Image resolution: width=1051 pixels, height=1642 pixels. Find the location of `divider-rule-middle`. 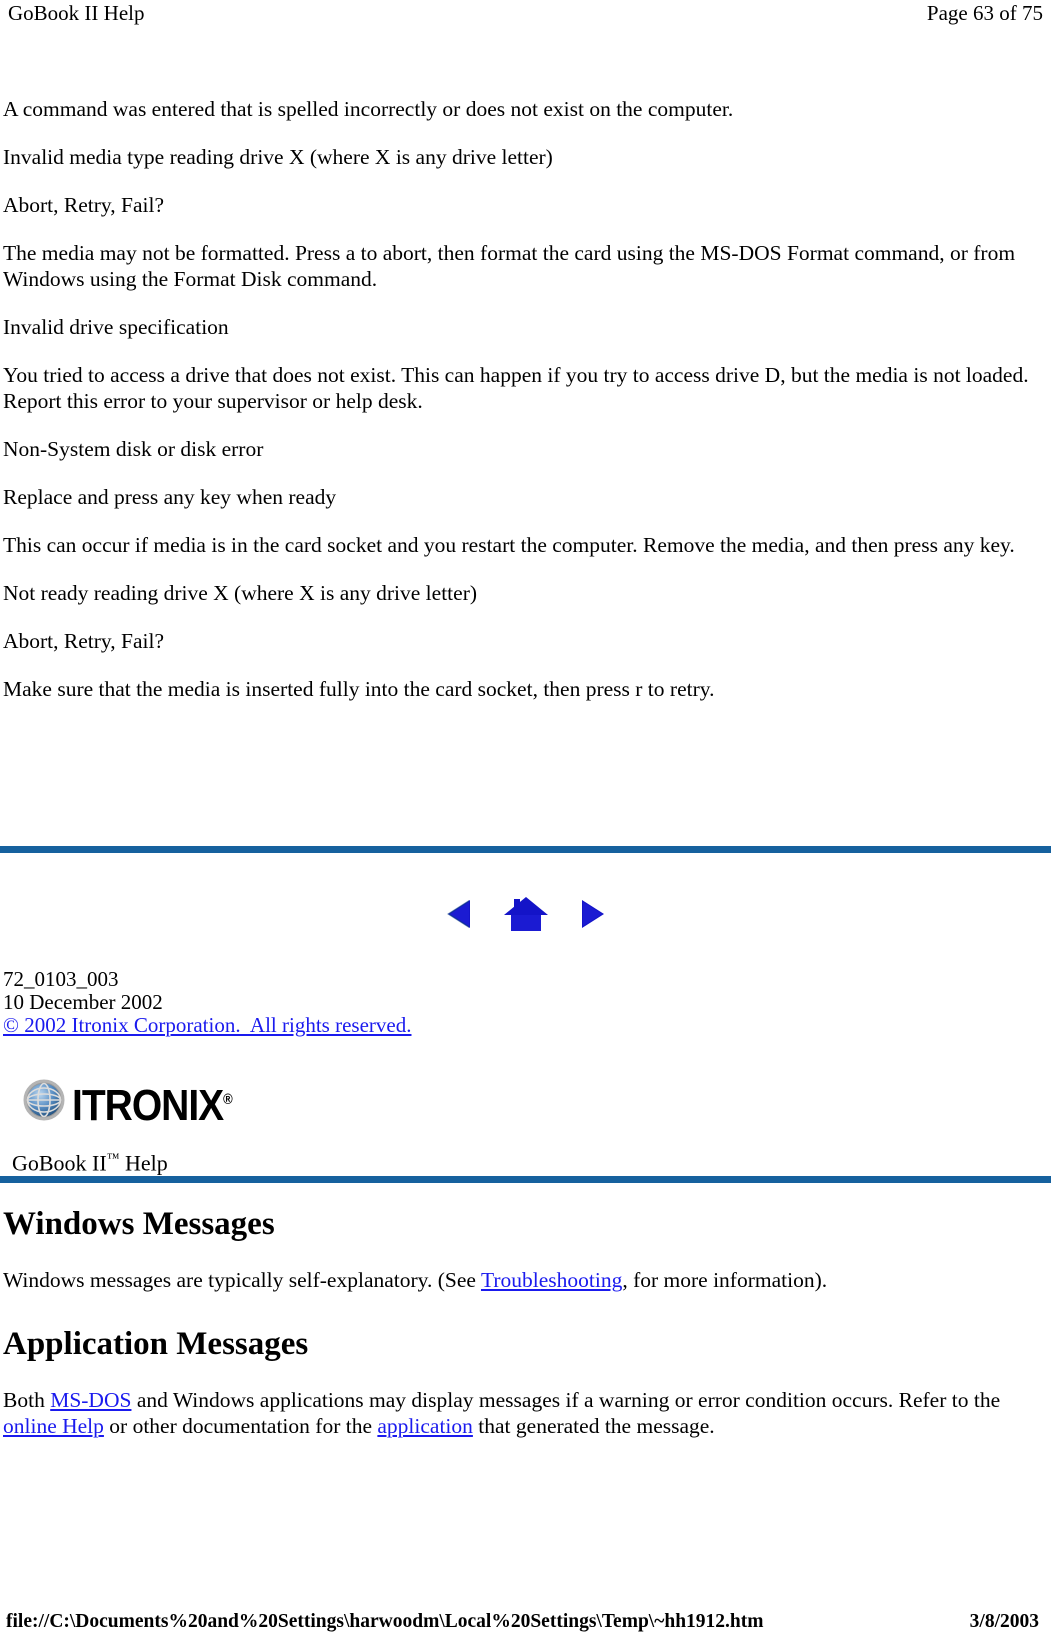

divider-rule-middle is located at coordinates (525, 1179).